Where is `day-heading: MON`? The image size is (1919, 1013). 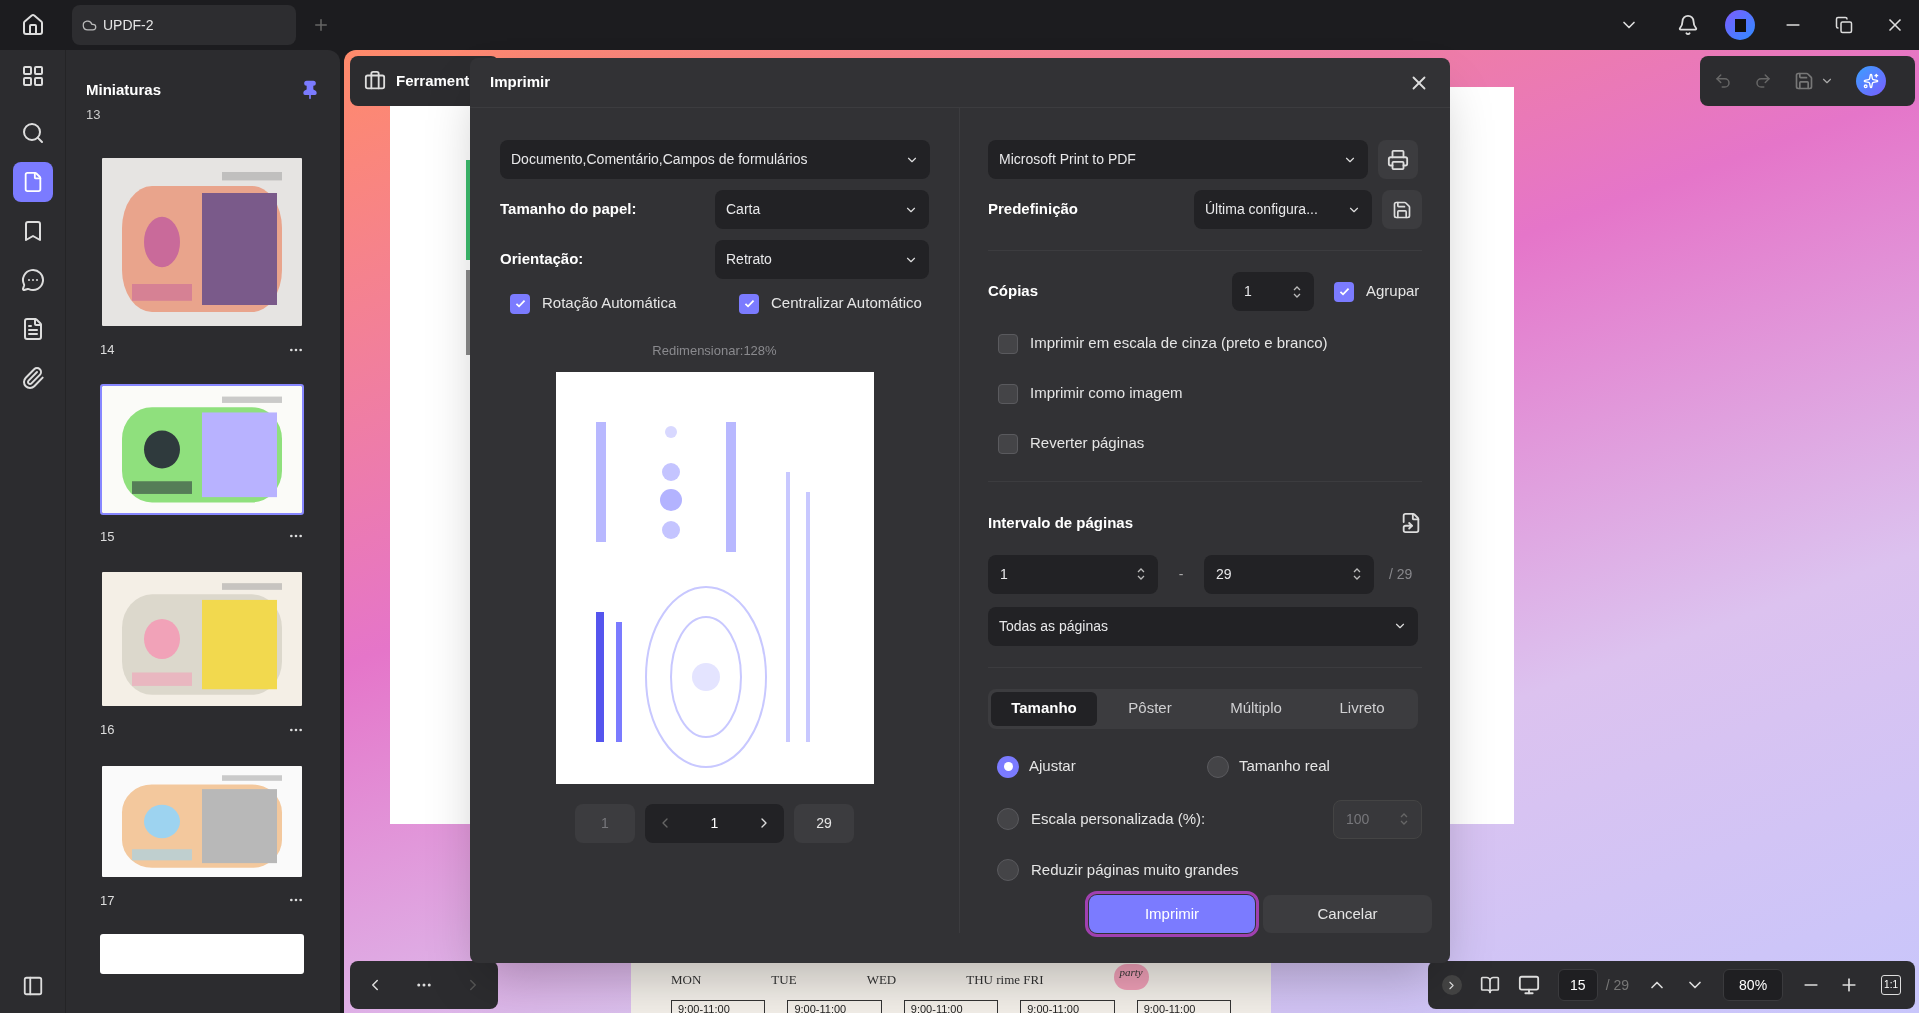
day-heading: MON is located at coordinates (686, 980).